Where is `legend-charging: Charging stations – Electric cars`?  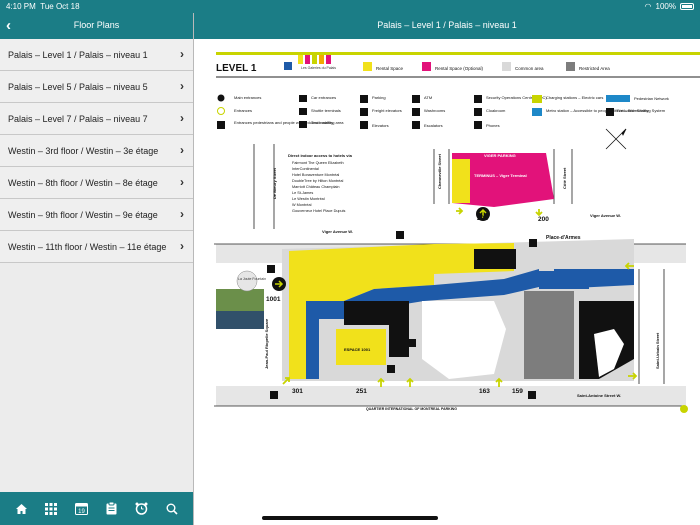
legend-charging: Charging stations – Electric cars is located at coordinates (574, 97).